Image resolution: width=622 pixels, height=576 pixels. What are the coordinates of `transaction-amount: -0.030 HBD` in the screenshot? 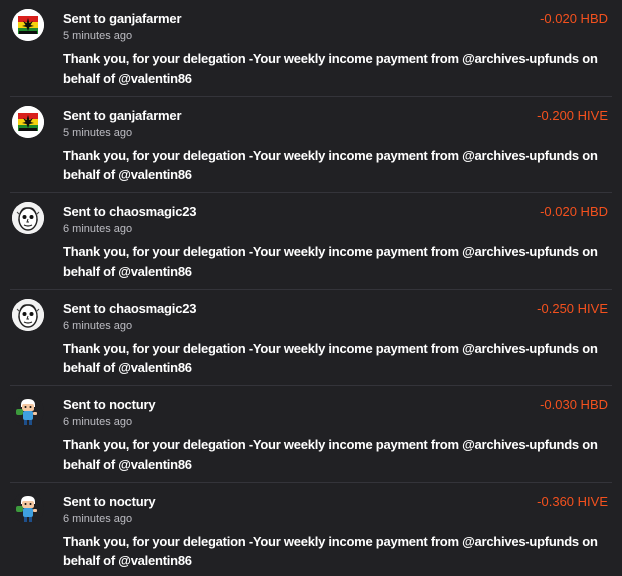 It's located at (574, 404).